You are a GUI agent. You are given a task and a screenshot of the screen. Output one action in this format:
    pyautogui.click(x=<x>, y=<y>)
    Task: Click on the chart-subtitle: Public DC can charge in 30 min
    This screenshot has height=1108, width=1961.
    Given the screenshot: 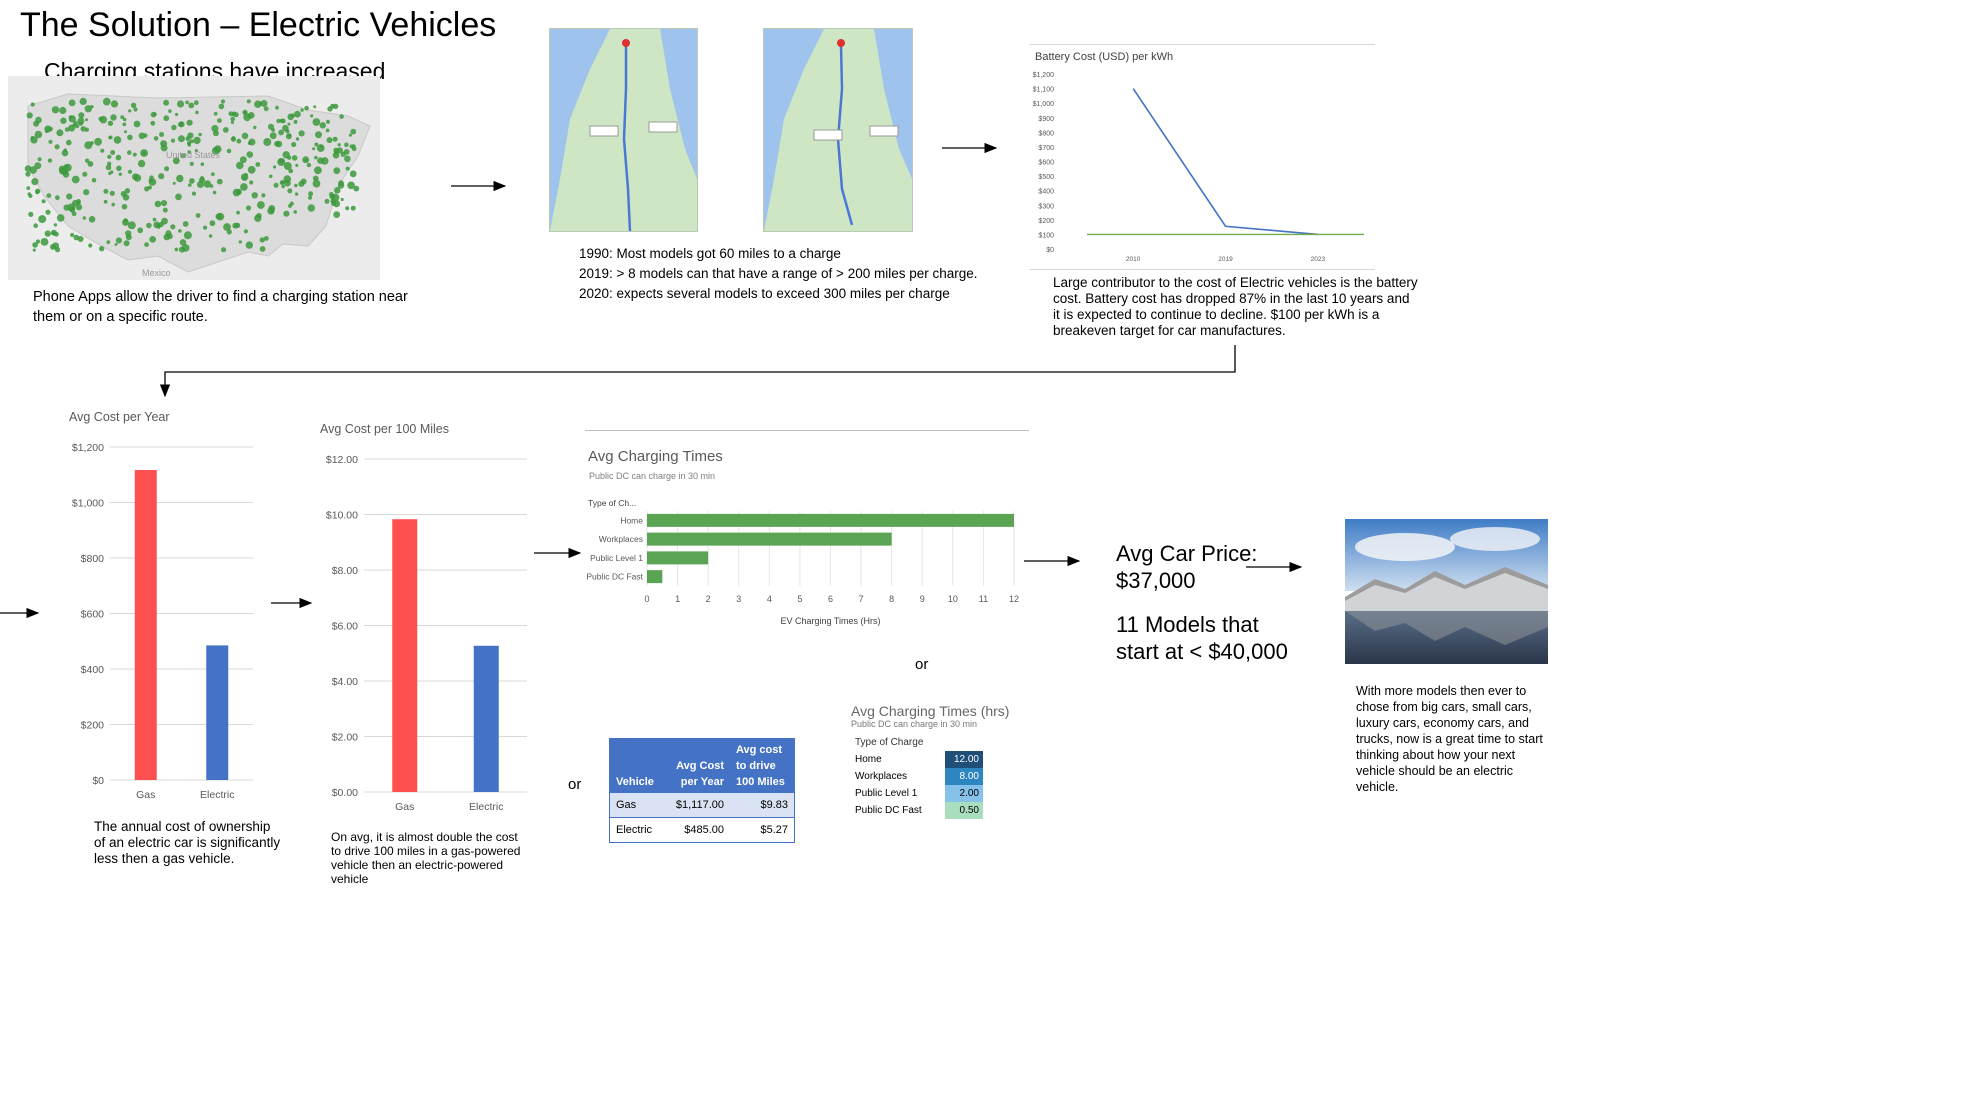 What is the action you would take?
    pyautogui.click(x=652, y=476)
    